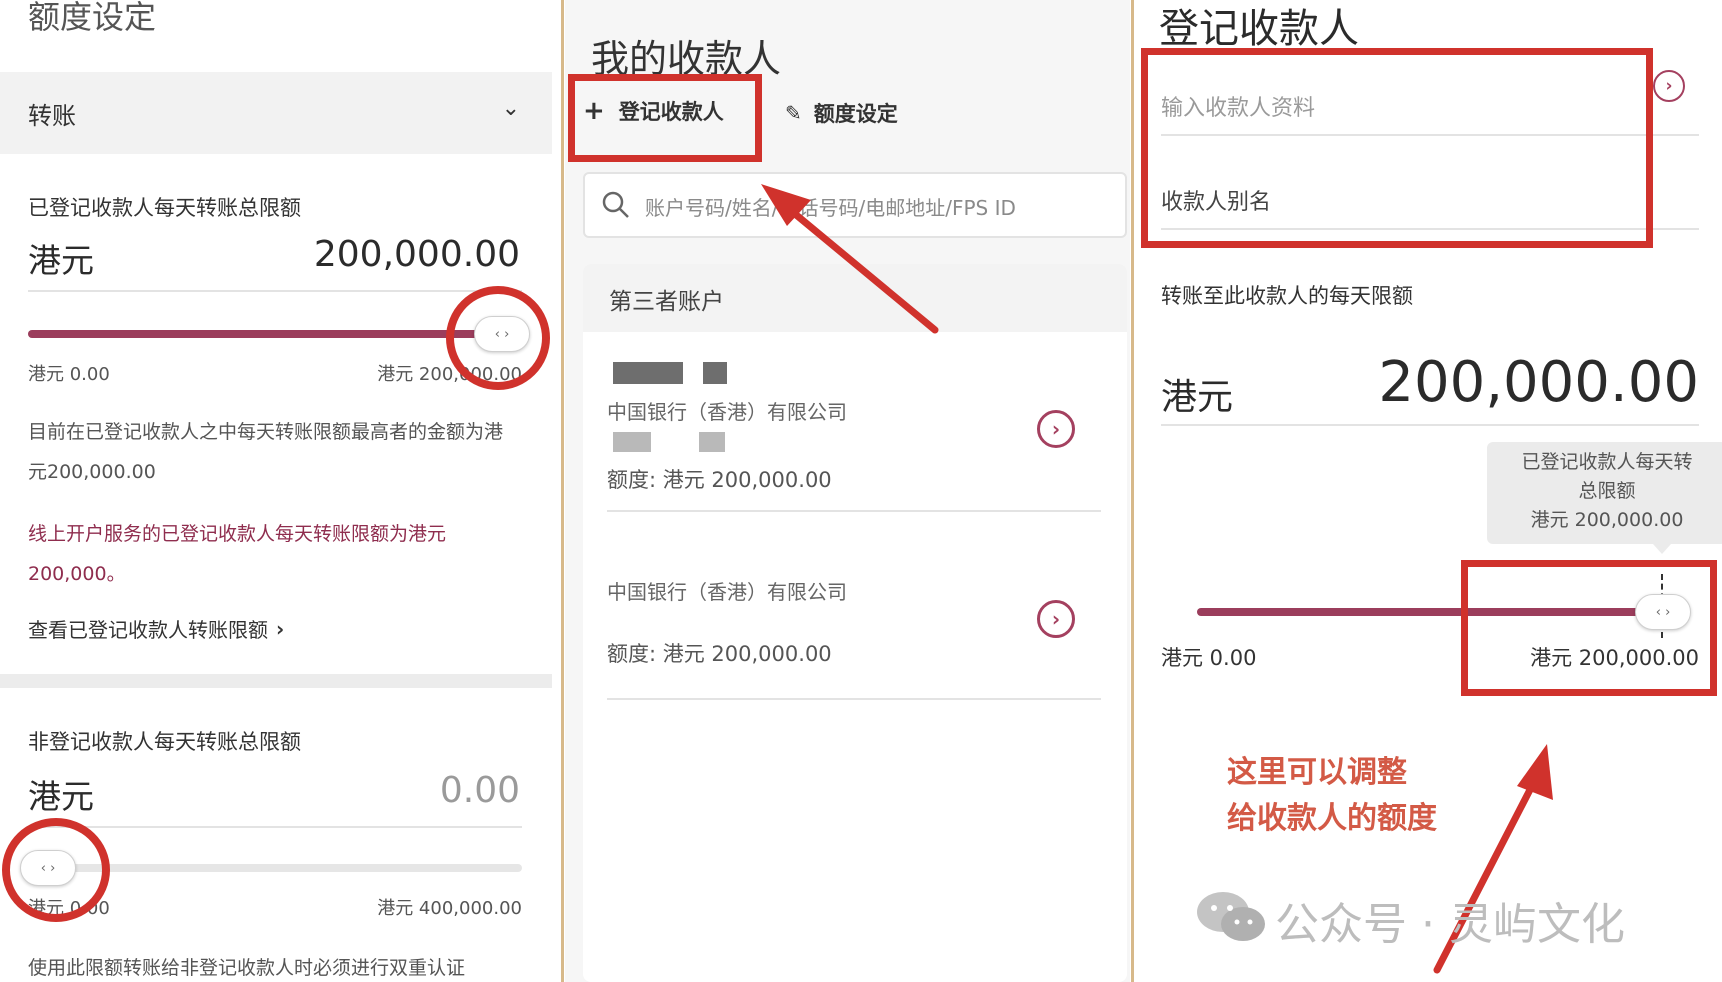 The height and width of the screenshot is (982, 1722). I want to click on wechat-logo-icon, so click(1231, 916).